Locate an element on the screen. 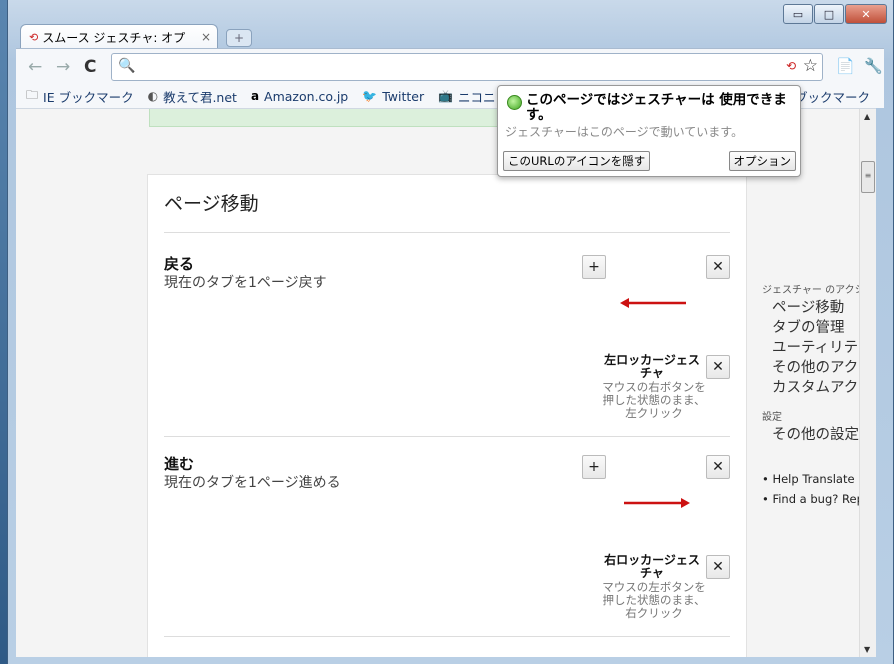  tab-options: ⟲ スムース ジェスチャ: オプ × is located at coordinates (119, 36).